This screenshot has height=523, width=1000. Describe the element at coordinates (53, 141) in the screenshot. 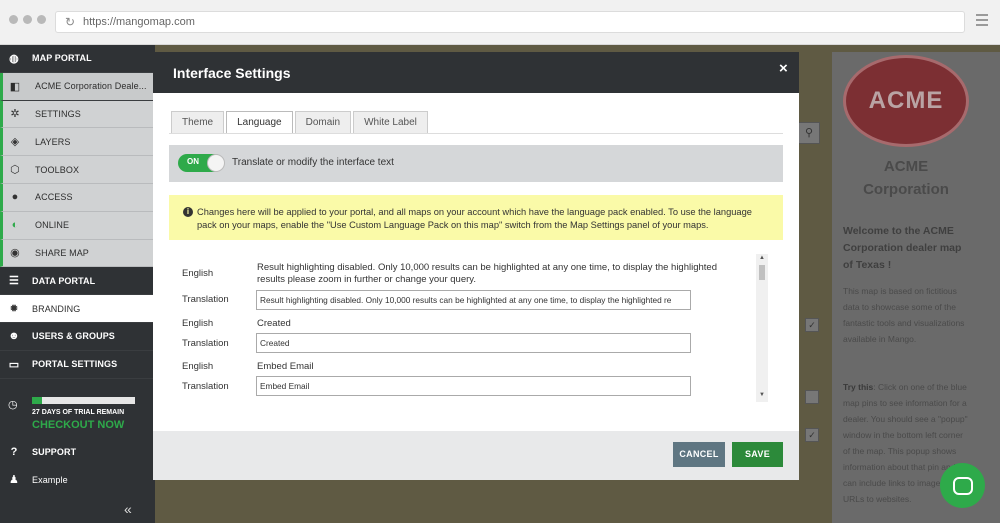

I see `sidebar-item-label: LAYERS` at that location.